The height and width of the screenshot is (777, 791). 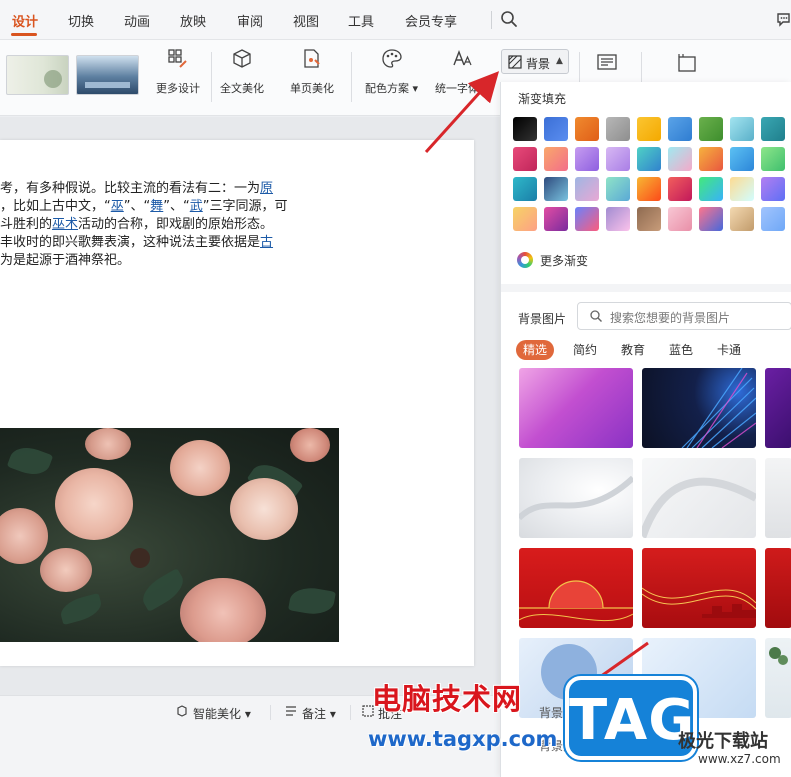 I want to click on site-watermark-text: 电脑技术网, so click(x=447, y=699).